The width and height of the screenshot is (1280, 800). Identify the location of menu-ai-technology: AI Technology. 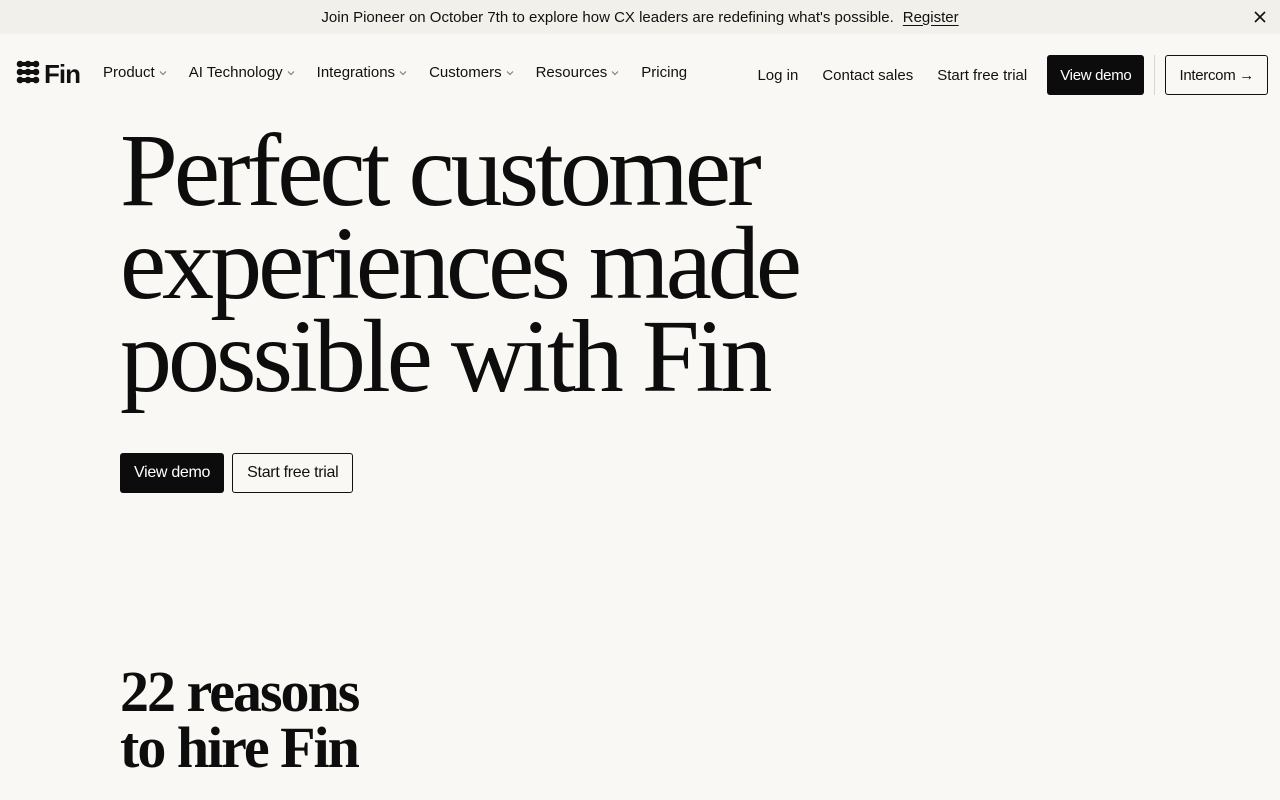
(242, 72).